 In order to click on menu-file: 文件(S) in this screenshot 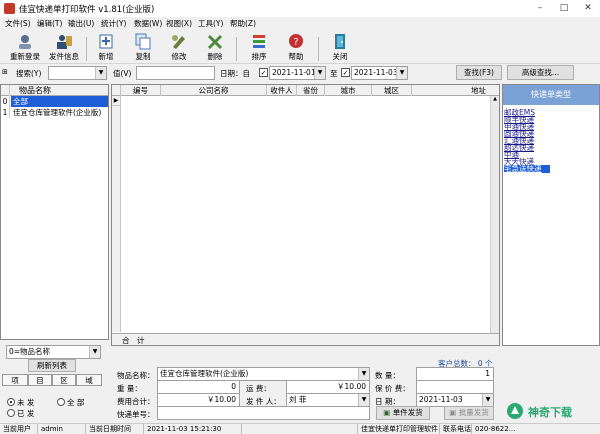, I will do `click(18, 23)`.